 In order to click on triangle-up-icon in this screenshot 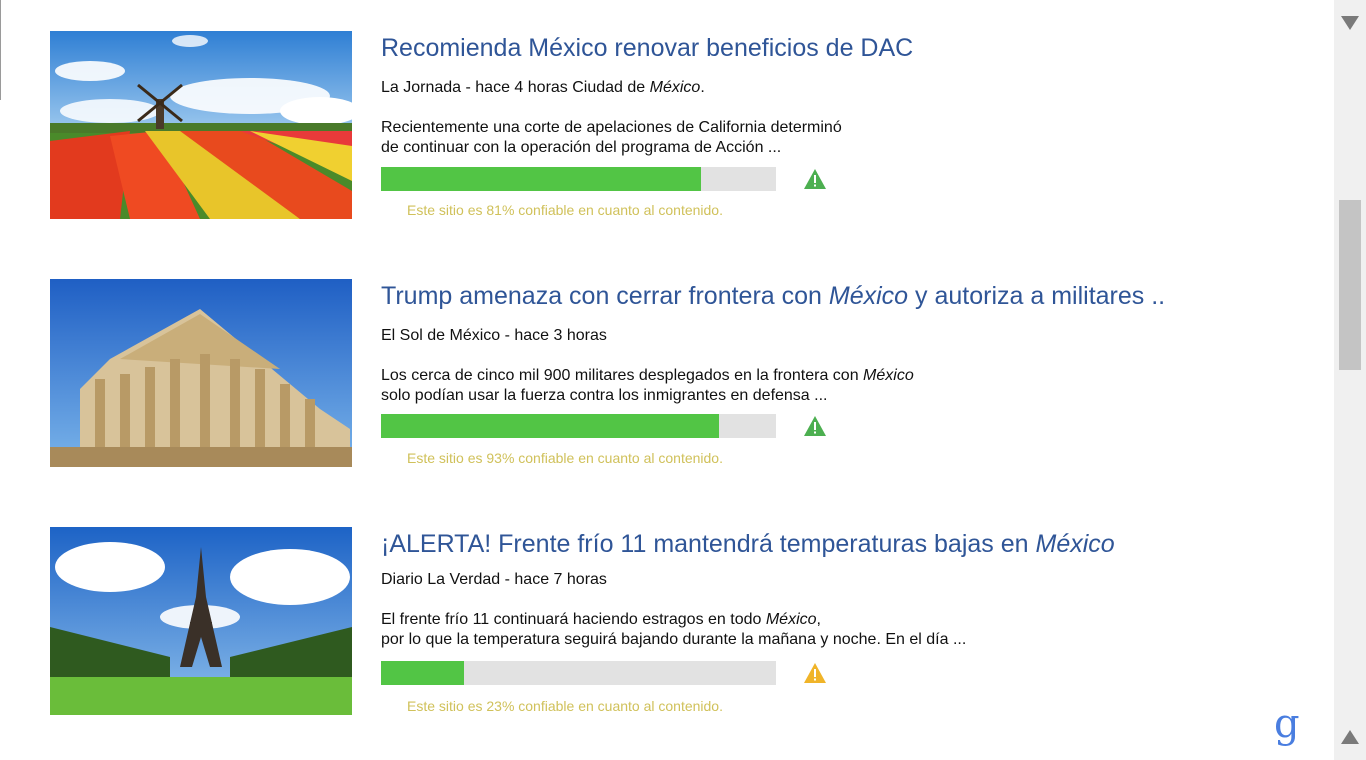, I will do `click(1350, 737)`.